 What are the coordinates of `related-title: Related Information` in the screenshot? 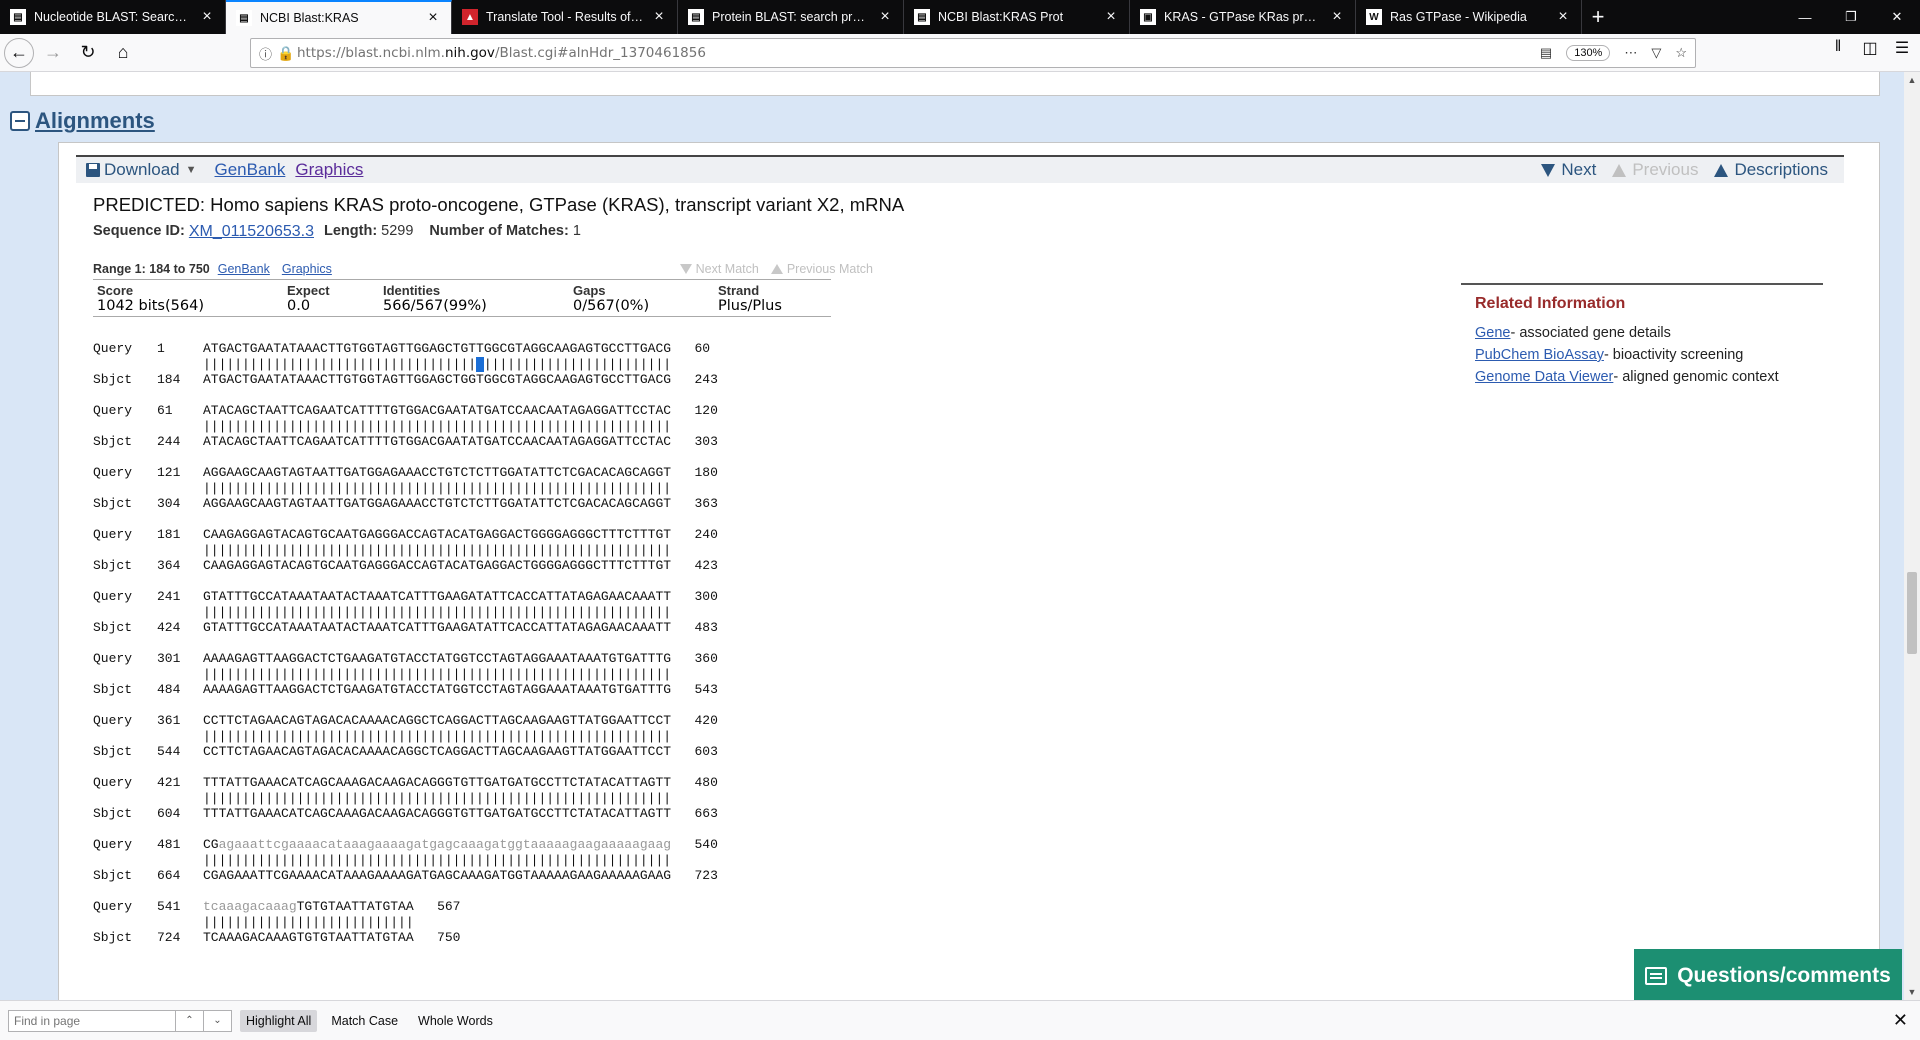 It's located at (1550, 303).